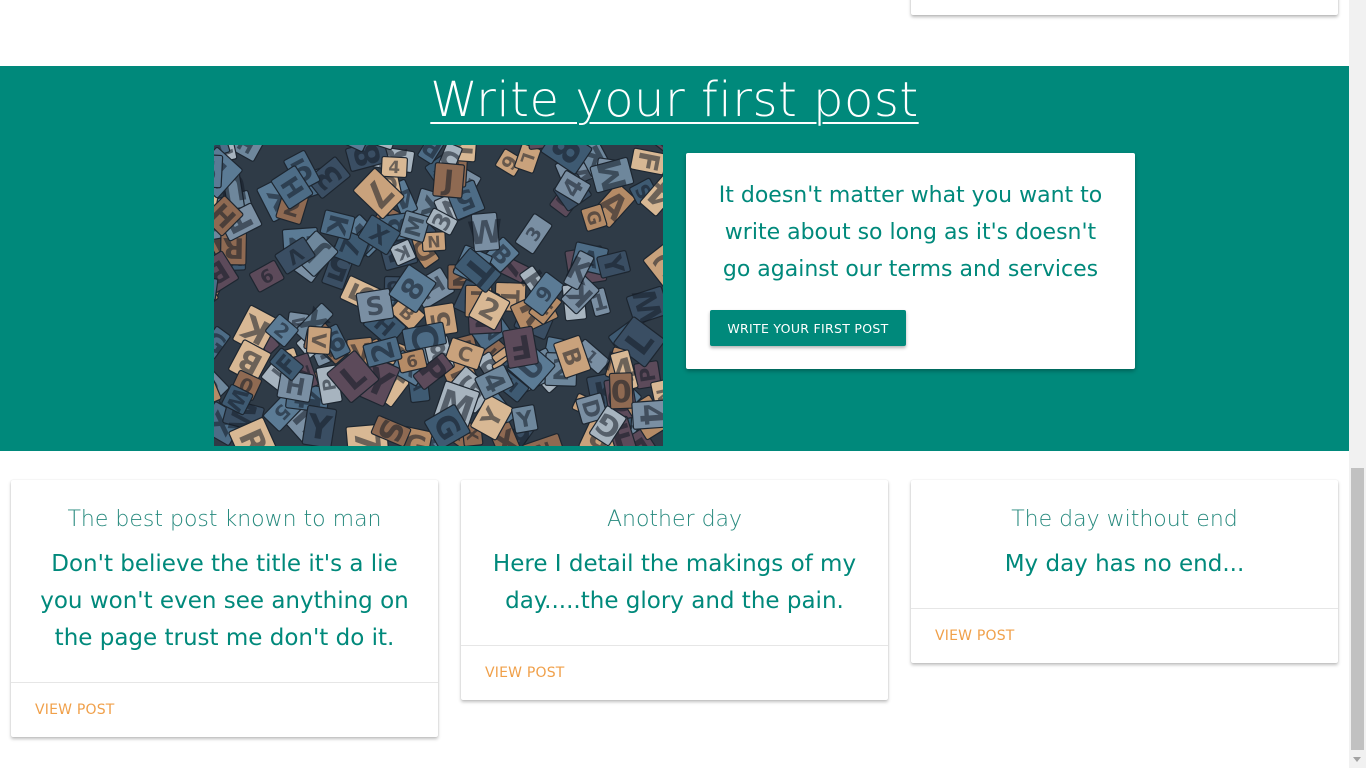 The width and height of the screenshot is (1366, 768). Describe the element at coordinates (1357, 759) in the screenshot. I see `scroll-down-arrow-icon` at that location.